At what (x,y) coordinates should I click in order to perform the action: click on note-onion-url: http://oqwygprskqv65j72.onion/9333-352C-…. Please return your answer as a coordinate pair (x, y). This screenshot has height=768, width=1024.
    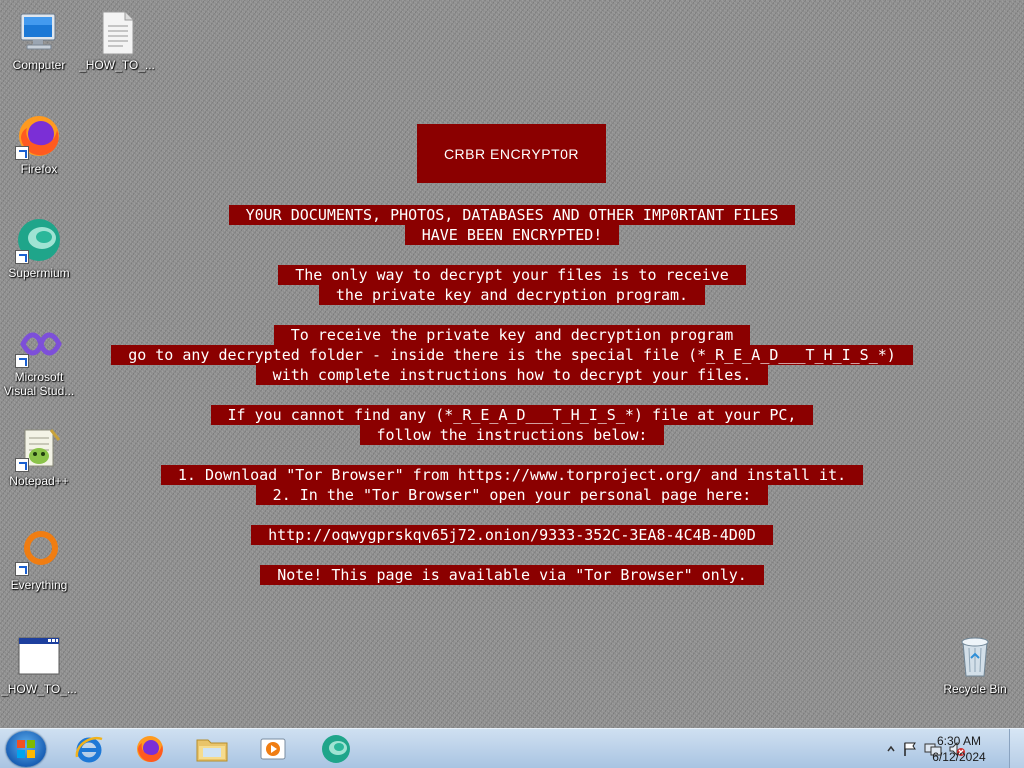
    Looking at the image, I should click on (512, 535).